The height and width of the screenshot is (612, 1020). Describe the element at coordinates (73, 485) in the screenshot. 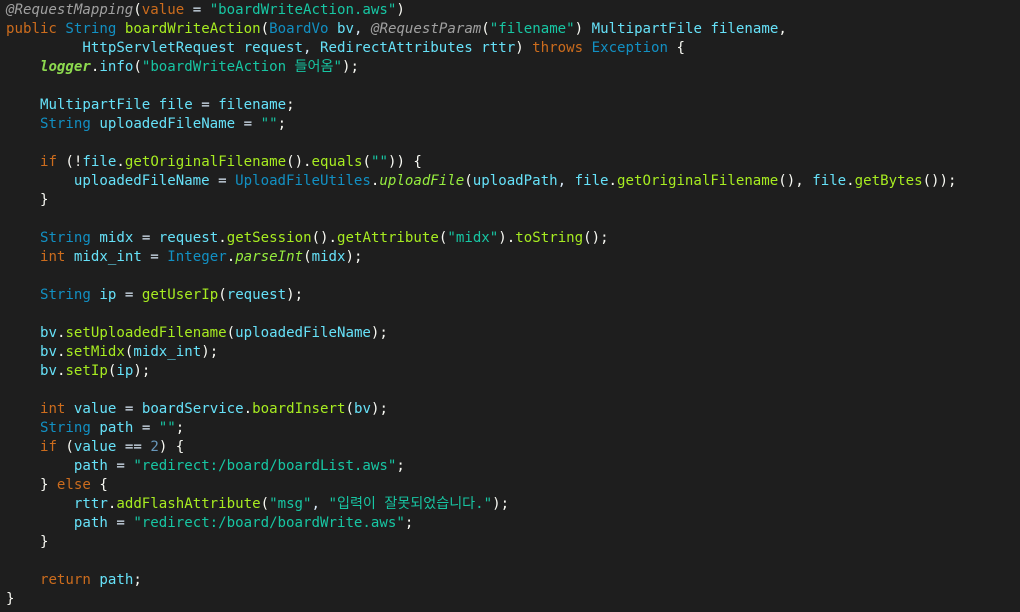

I see `code-token-keyword: else` at that location.